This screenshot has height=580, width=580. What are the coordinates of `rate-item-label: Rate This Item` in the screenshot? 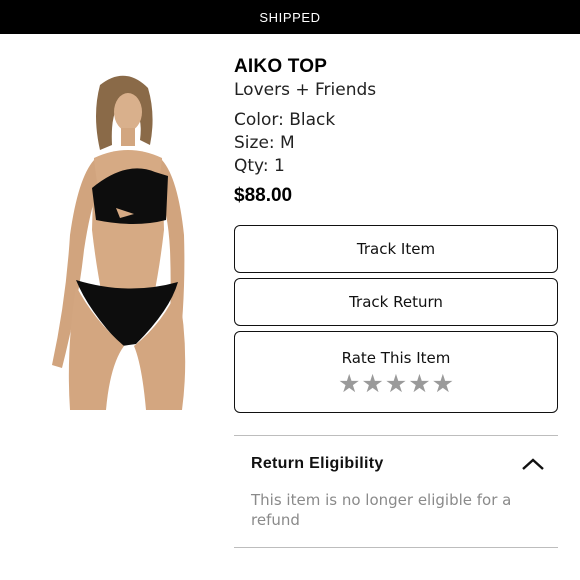 It's located at (396, 358).